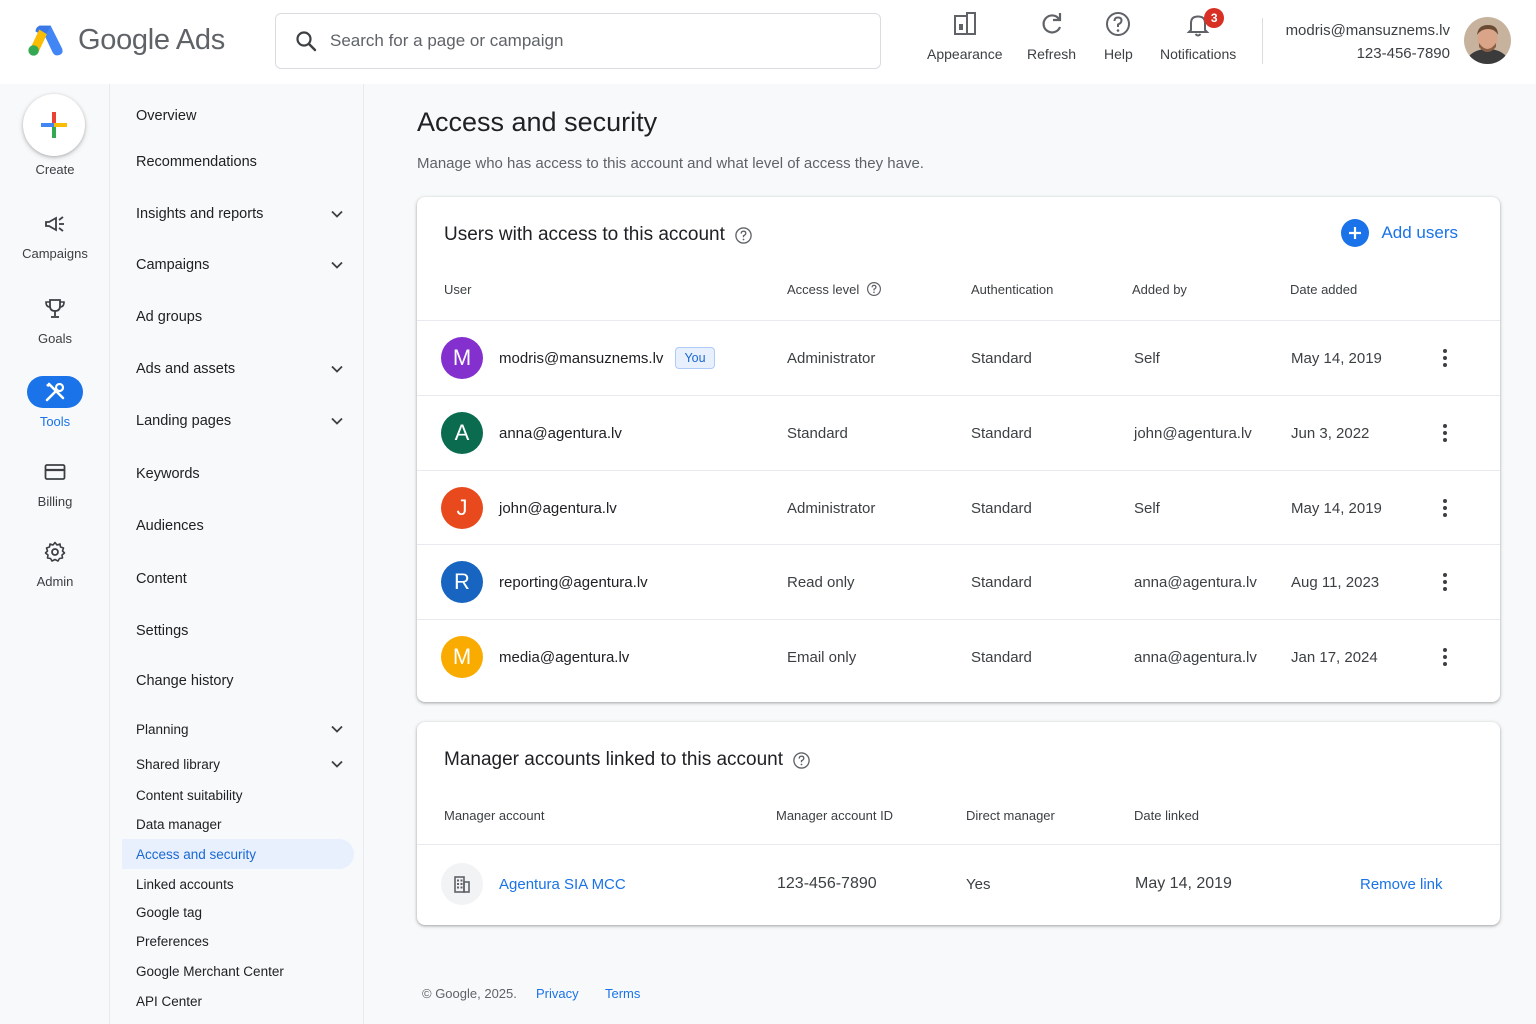 The height and width of the screenshot is (1024, 1536). Describe the element at coordinates (238, 681) in the screenshot. I see `nav-item-change-history: Change history` at that location.